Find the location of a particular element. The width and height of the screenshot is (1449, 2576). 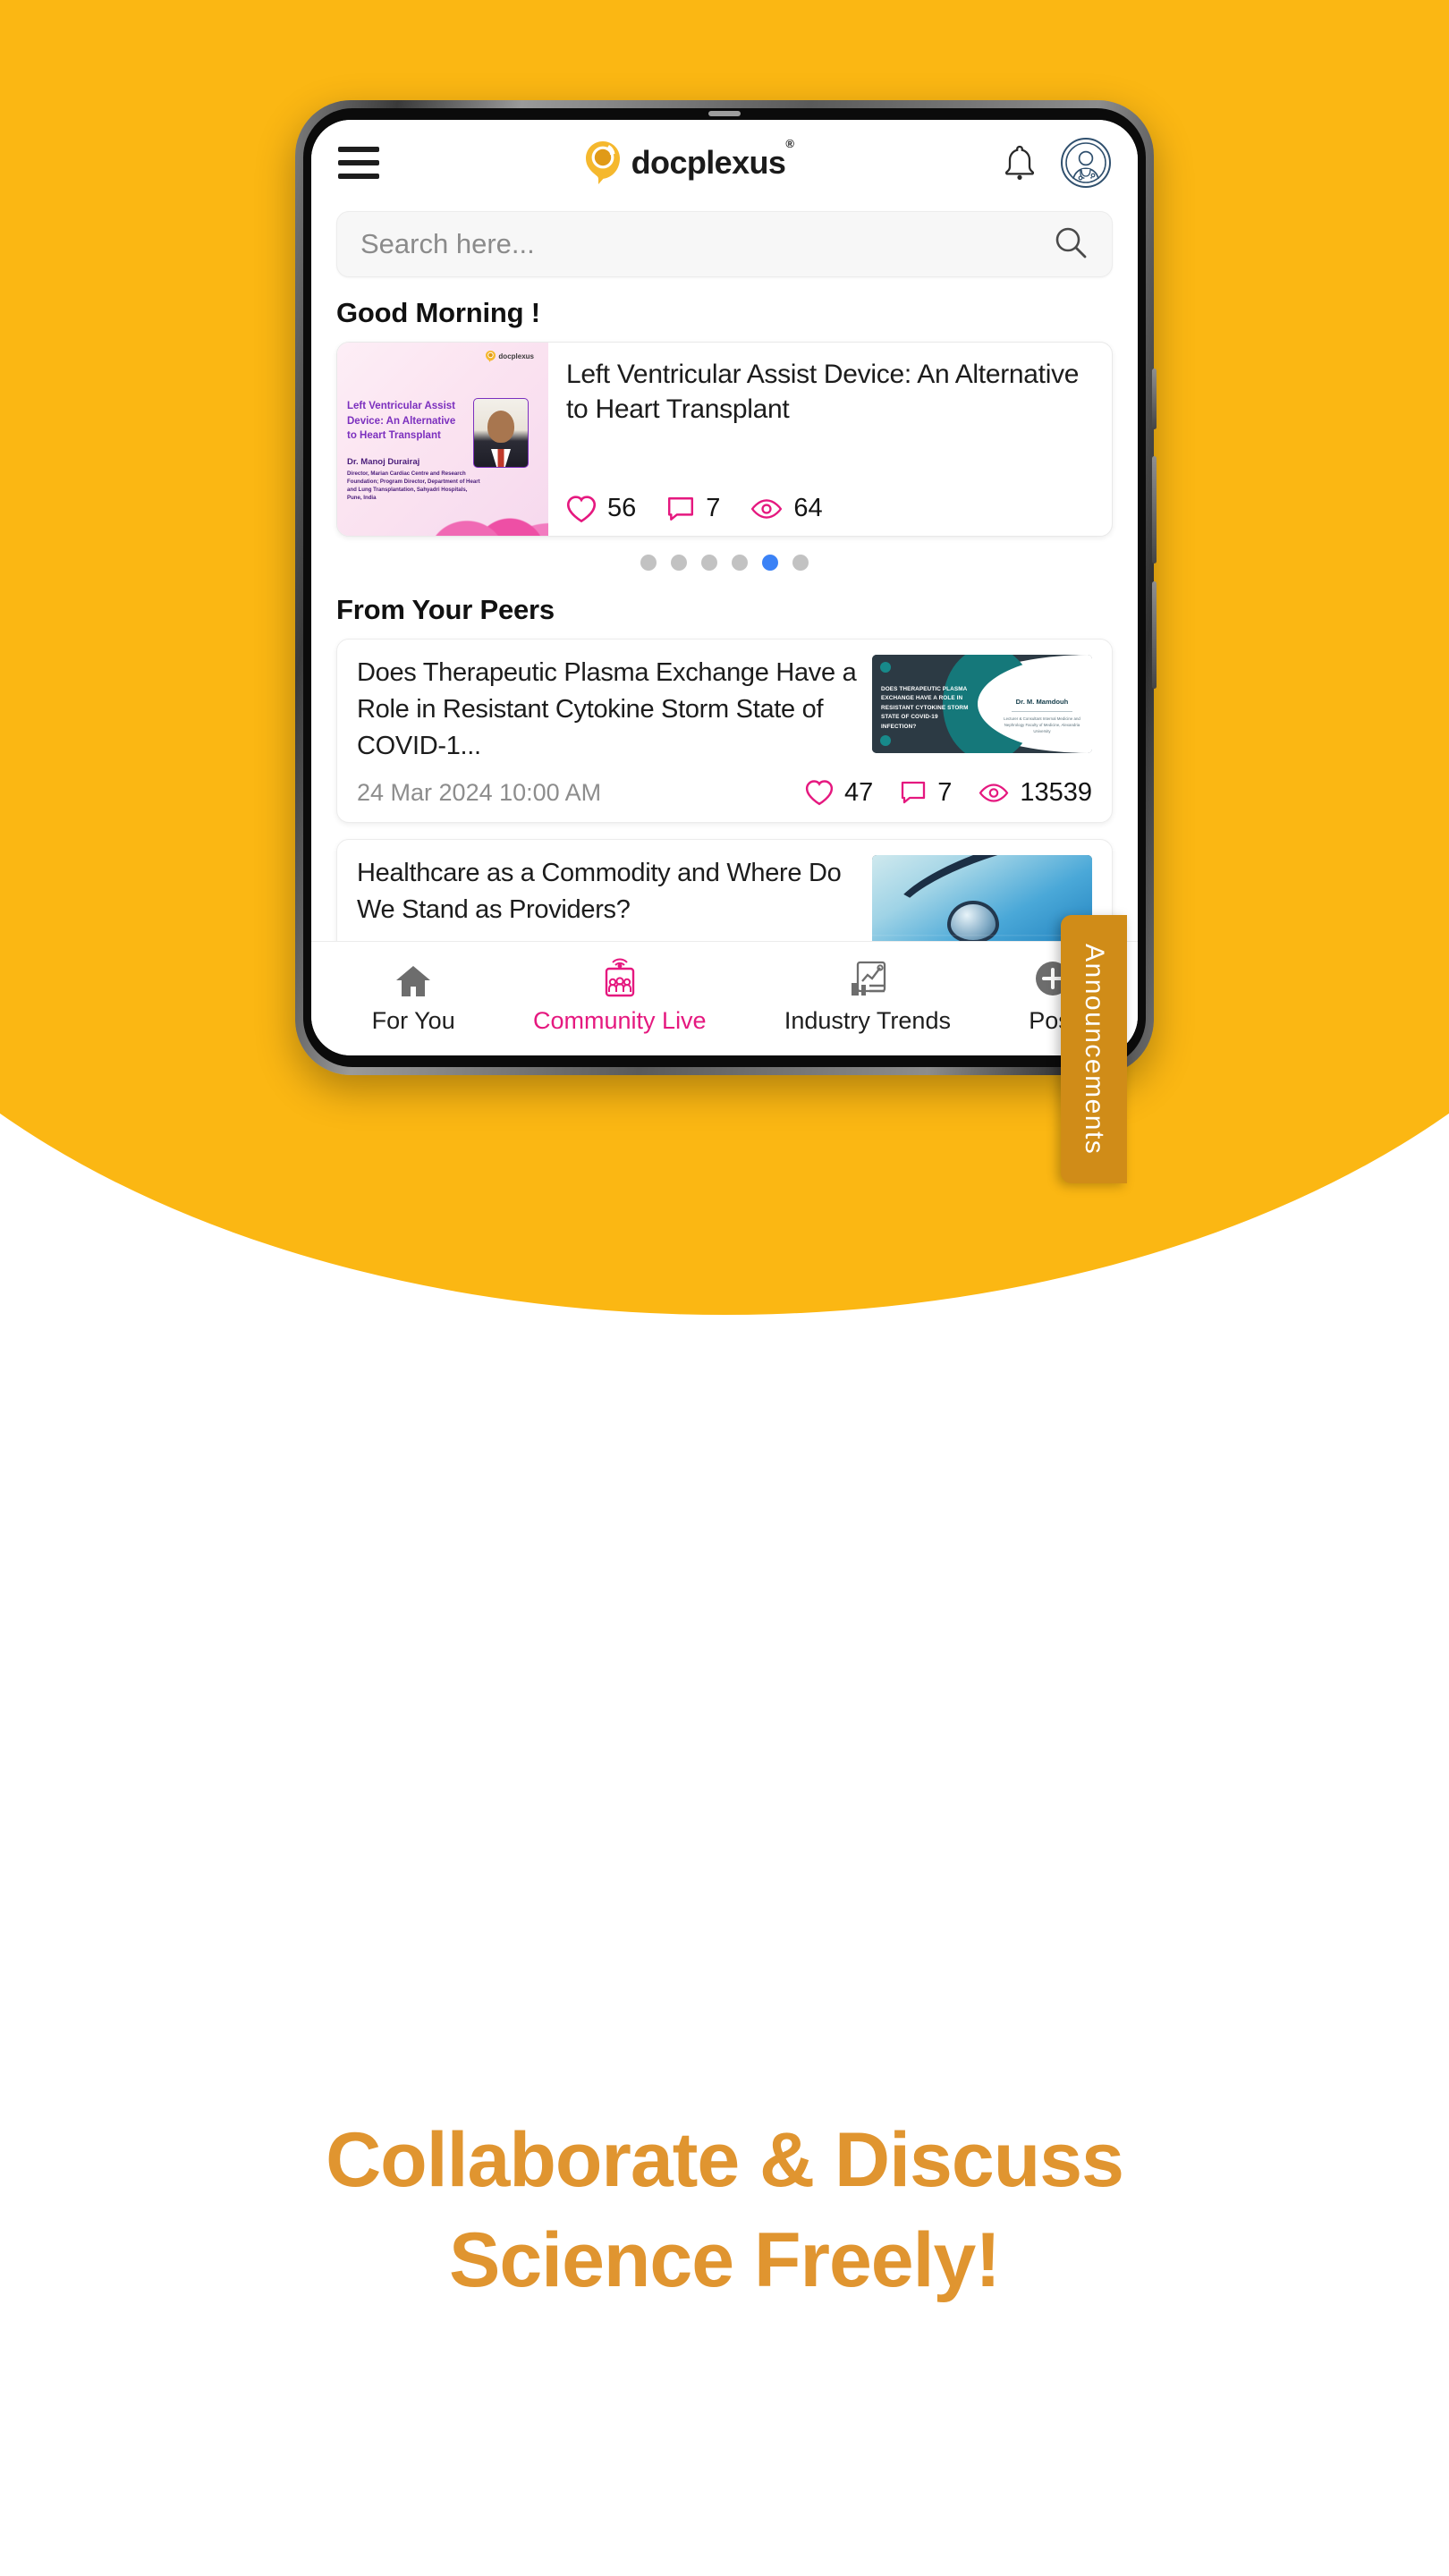

tagline-line-2: Science Freely! is located at coordinates (724, 2259).